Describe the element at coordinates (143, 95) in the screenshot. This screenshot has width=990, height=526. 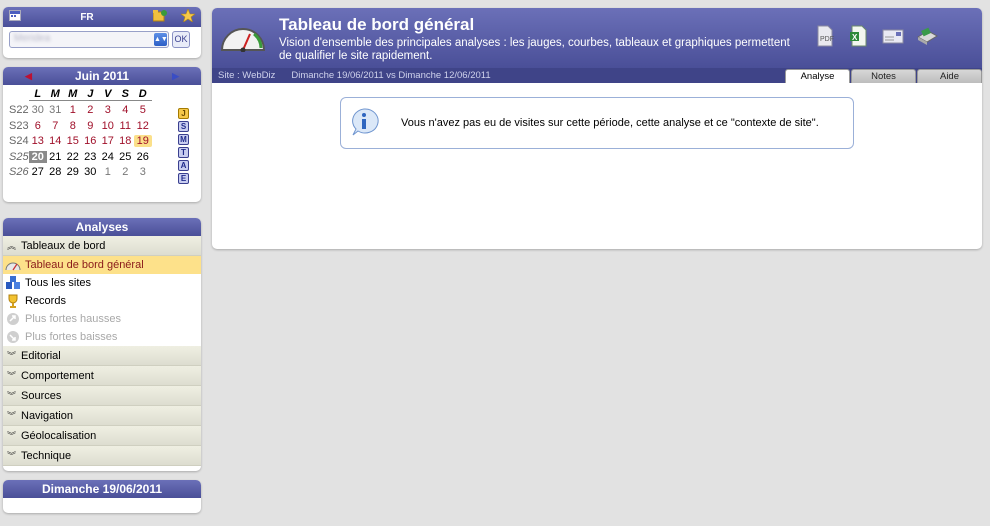
I see `day-header: D` at that location.